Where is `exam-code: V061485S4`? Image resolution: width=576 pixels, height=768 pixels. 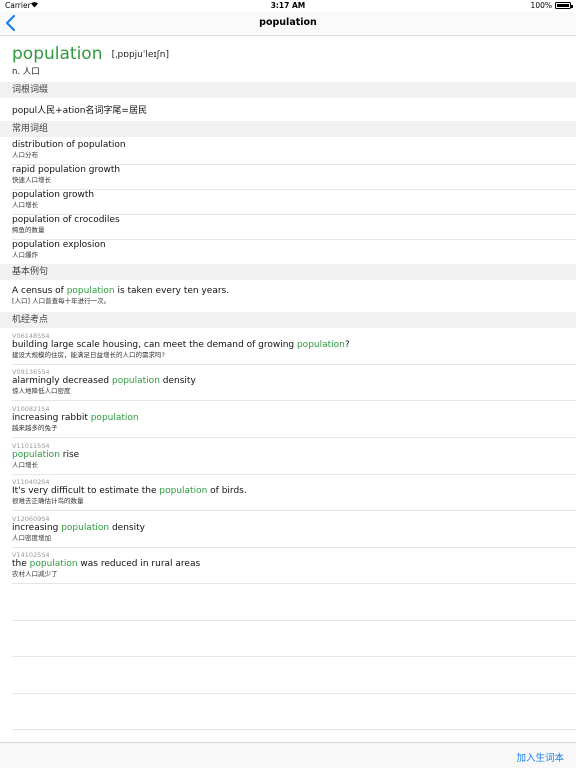 exam-code: V061485S4 is located at coordinates (31, 336).